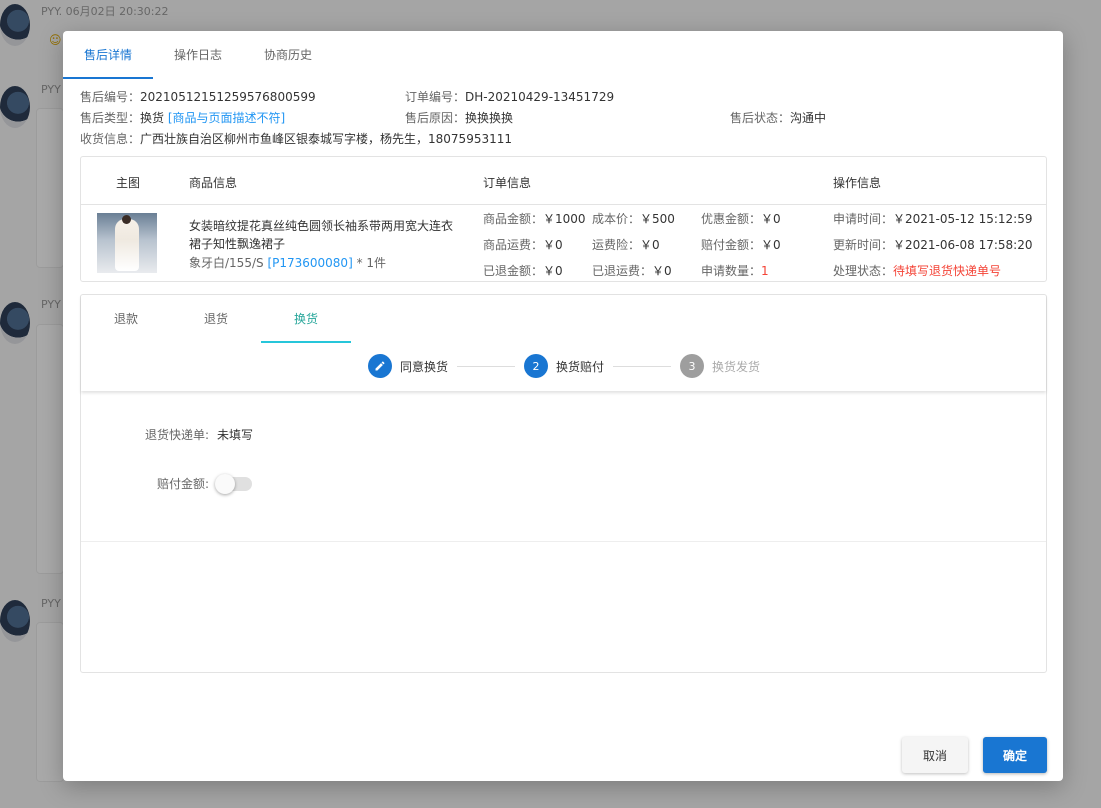  What do you see at coordinates (536, 366) in the screenshot?
I see `step-number: 2` at bounding box center [536, 366].